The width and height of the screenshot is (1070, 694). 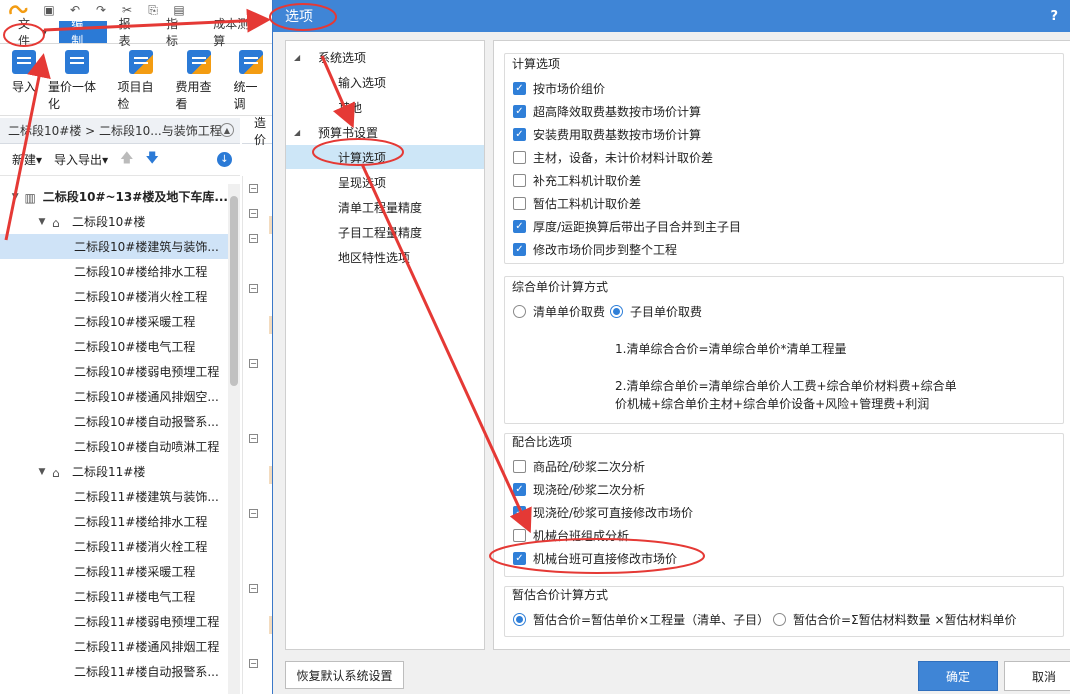 What do you see at coordinates (1037, 676) in the screenshot?
I see `cancel-button: 取消` at bounding box center [1037, 676].